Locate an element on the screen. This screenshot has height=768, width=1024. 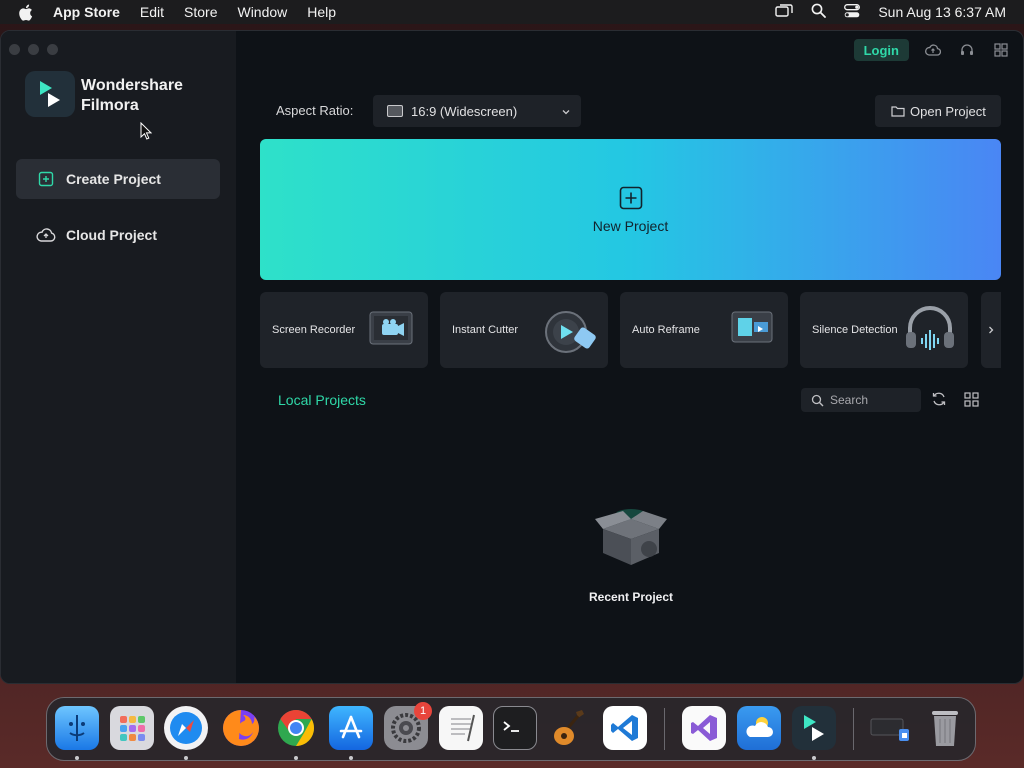
dock-downloads is located at coordinates (891, 728).